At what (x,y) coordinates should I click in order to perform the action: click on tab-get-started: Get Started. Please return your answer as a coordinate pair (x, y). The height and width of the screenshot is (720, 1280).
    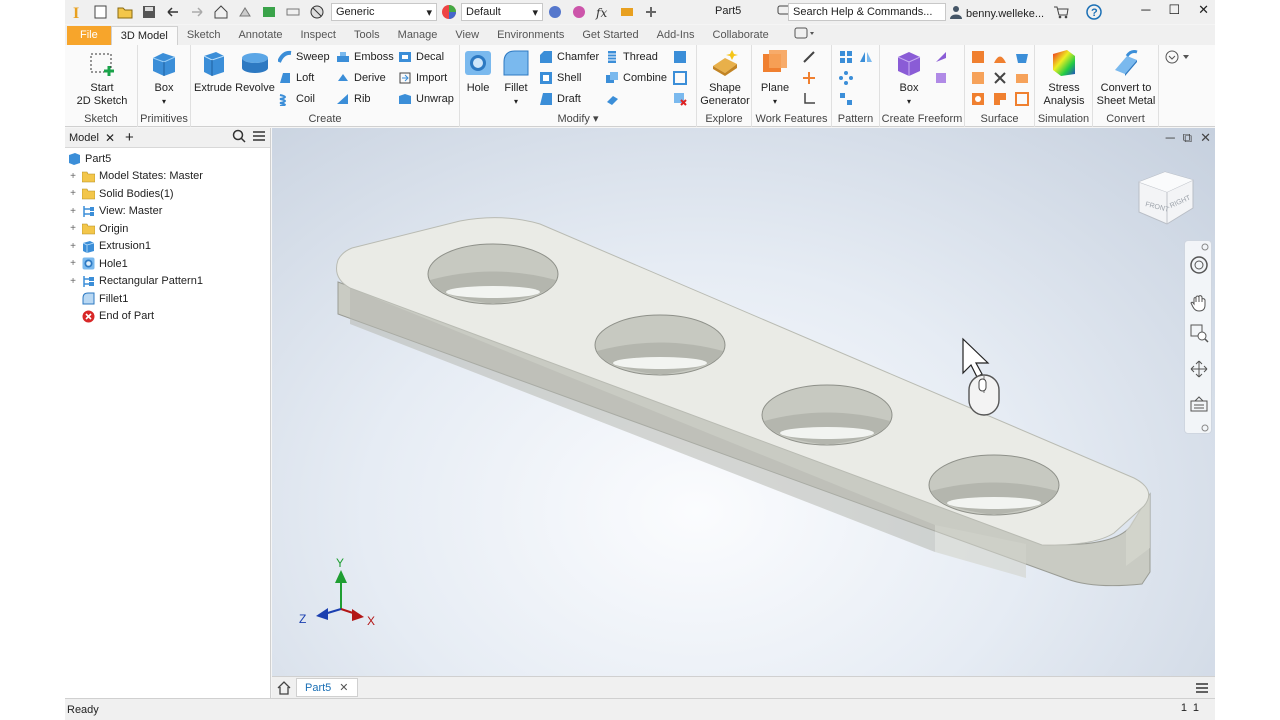
    Looking at the image, I should click on (610, 35).